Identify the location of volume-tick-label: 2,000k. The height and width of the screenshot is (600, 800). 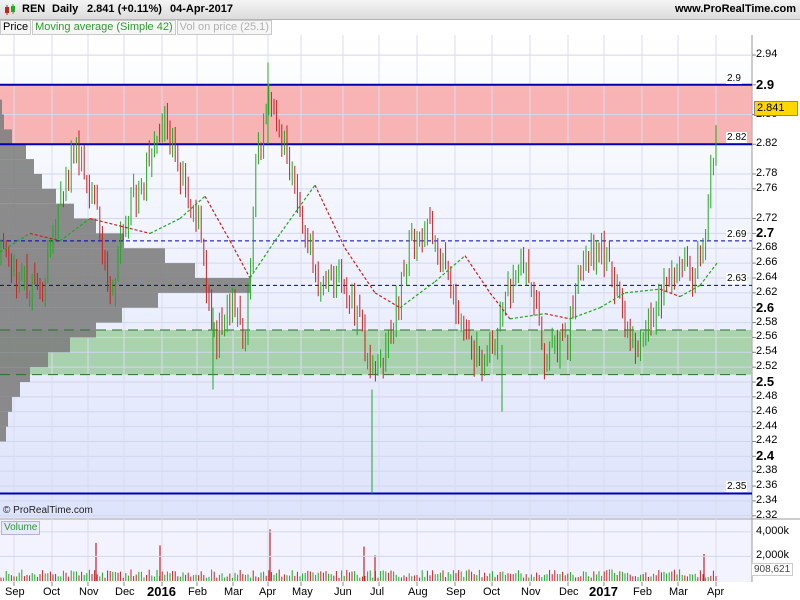
(773, 555).